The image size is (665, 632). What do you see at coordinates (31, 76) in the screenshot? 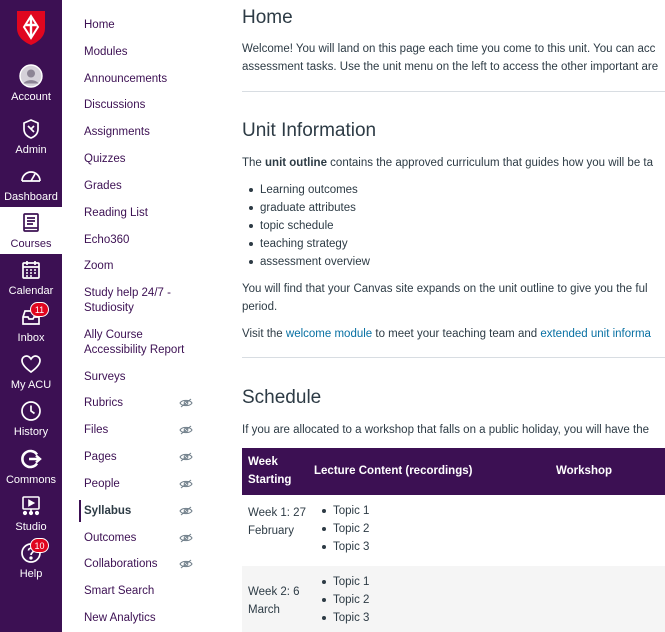
I see `account-icon` at bounding box center [31, 76].